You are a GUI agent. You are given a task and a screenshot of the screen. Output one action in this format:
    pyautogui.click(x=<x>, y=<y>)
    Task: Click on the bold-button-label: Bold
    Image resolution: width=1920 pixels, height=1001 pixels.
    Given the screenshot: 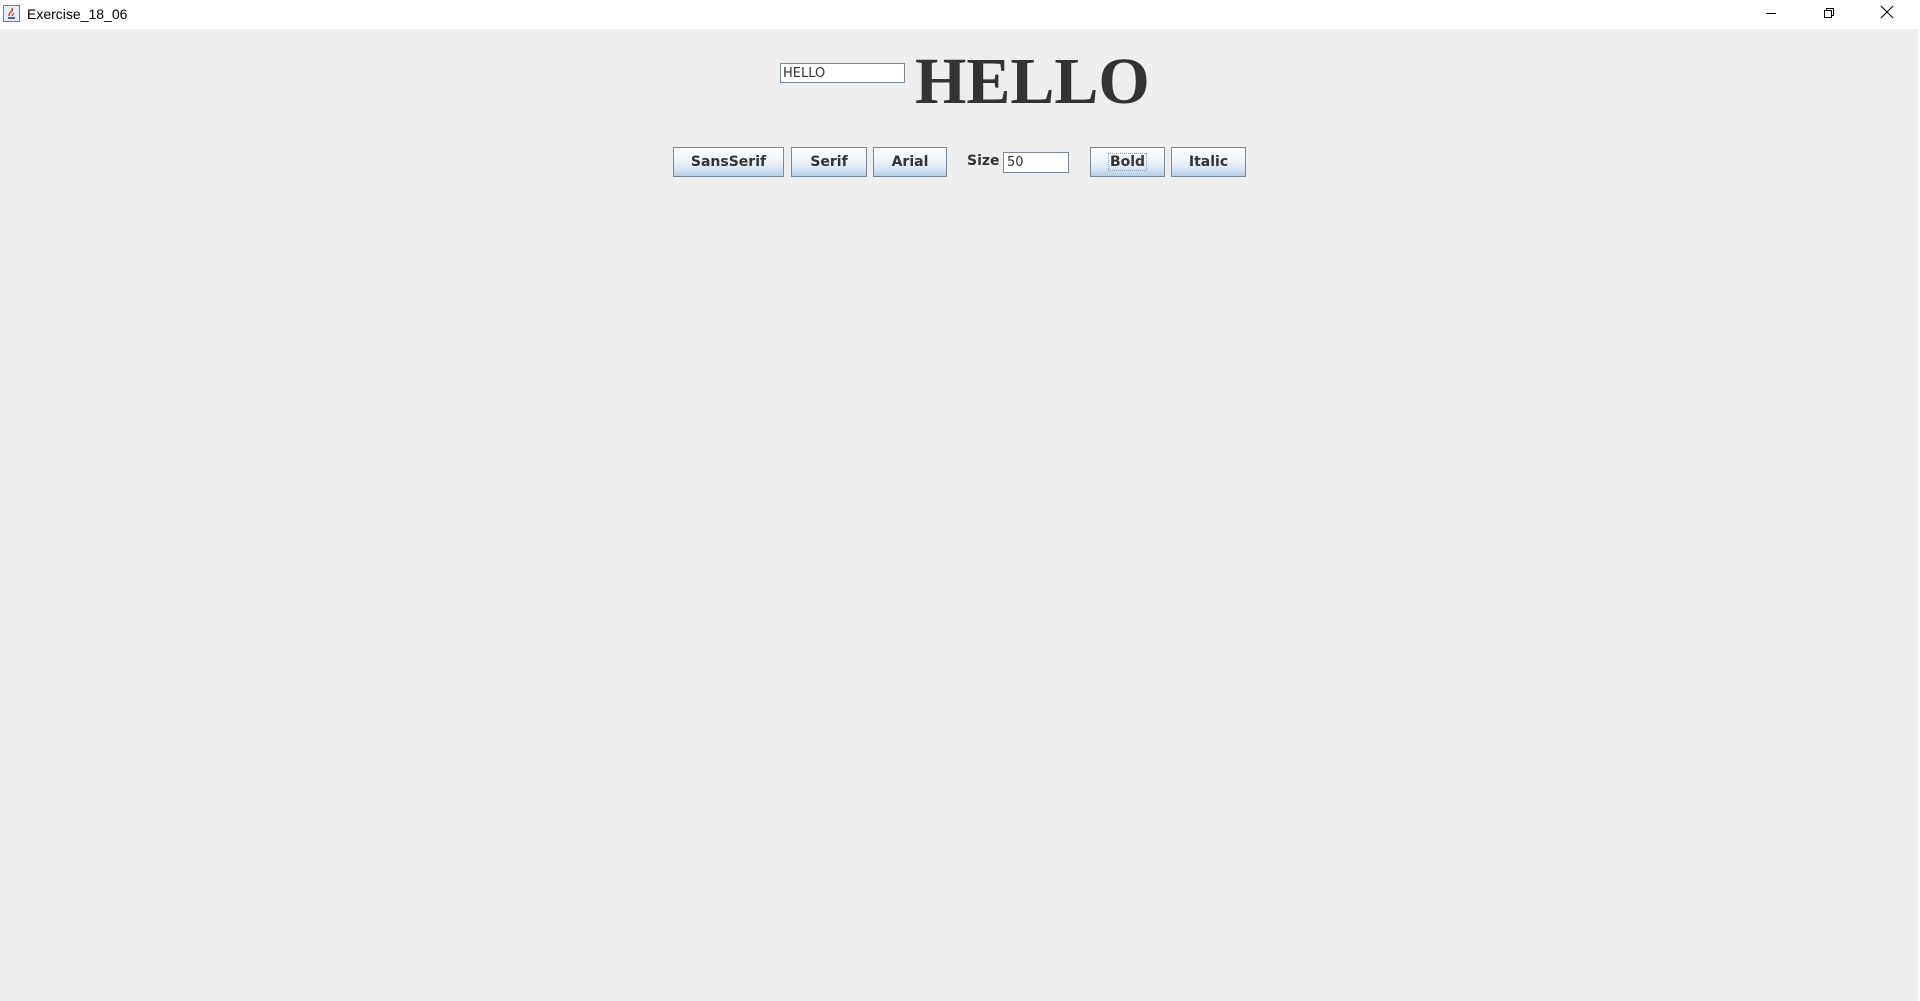 What is the action you would take?
    pyautogui.click(x=1127, y=162)
    